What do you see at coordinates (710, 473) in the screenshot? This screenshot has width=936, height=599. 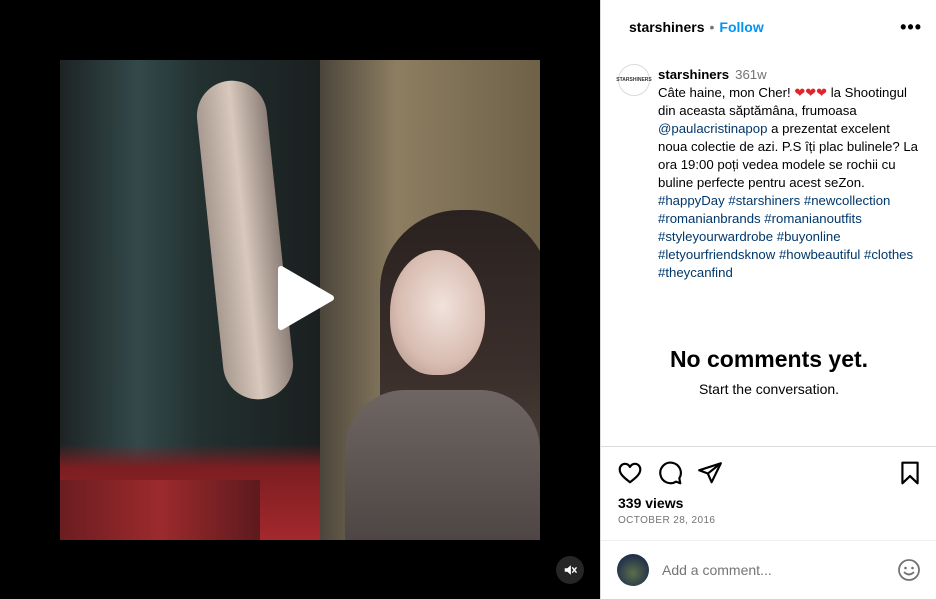 I see `share-icon` at bounding box center [710, 473].